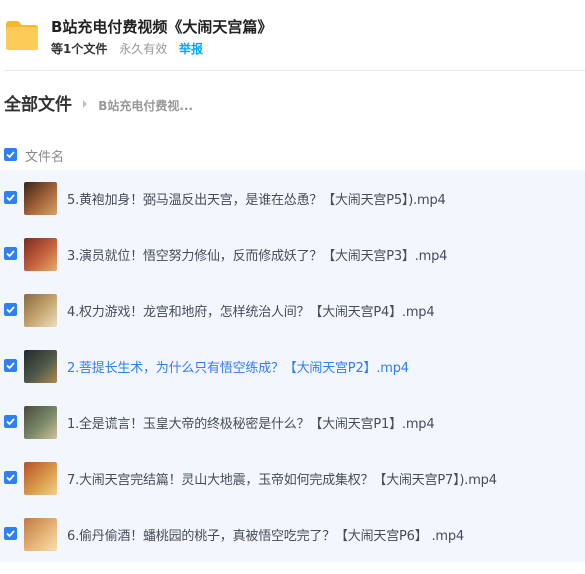  Describe the element at coordinates (294, 70) in the screenshot. I see `header-divider` at that location.